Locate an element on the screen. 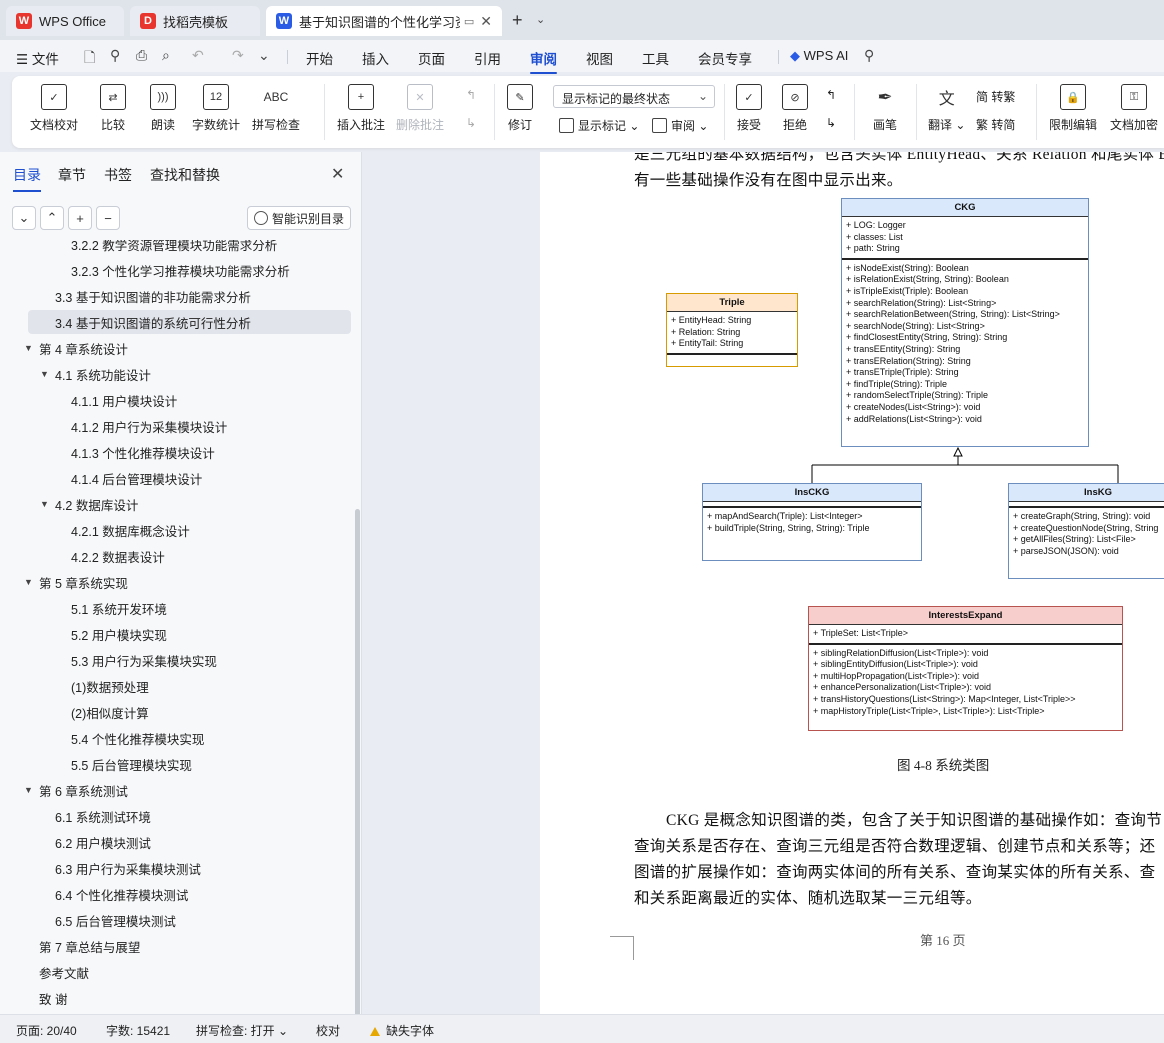 The image size is (1164, 1043). to-simplified-button: 繁 转简 is located at coordinates (995, 124).